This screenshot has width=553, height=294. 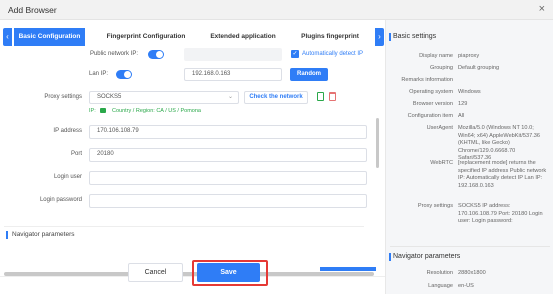 I want to click on summary-divider, so click(x=470, y=246).